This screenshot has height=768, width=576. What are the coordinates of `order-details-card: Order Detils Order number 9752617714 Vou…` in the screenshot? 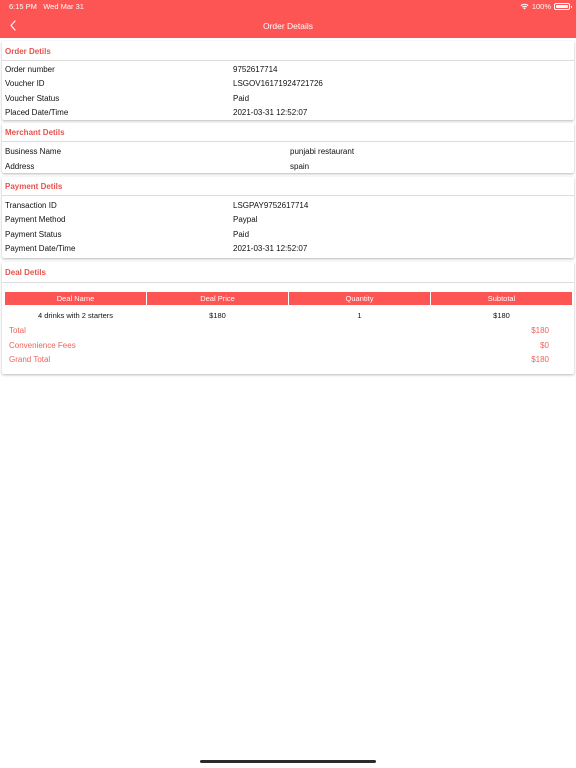 It's located at (288, 80).